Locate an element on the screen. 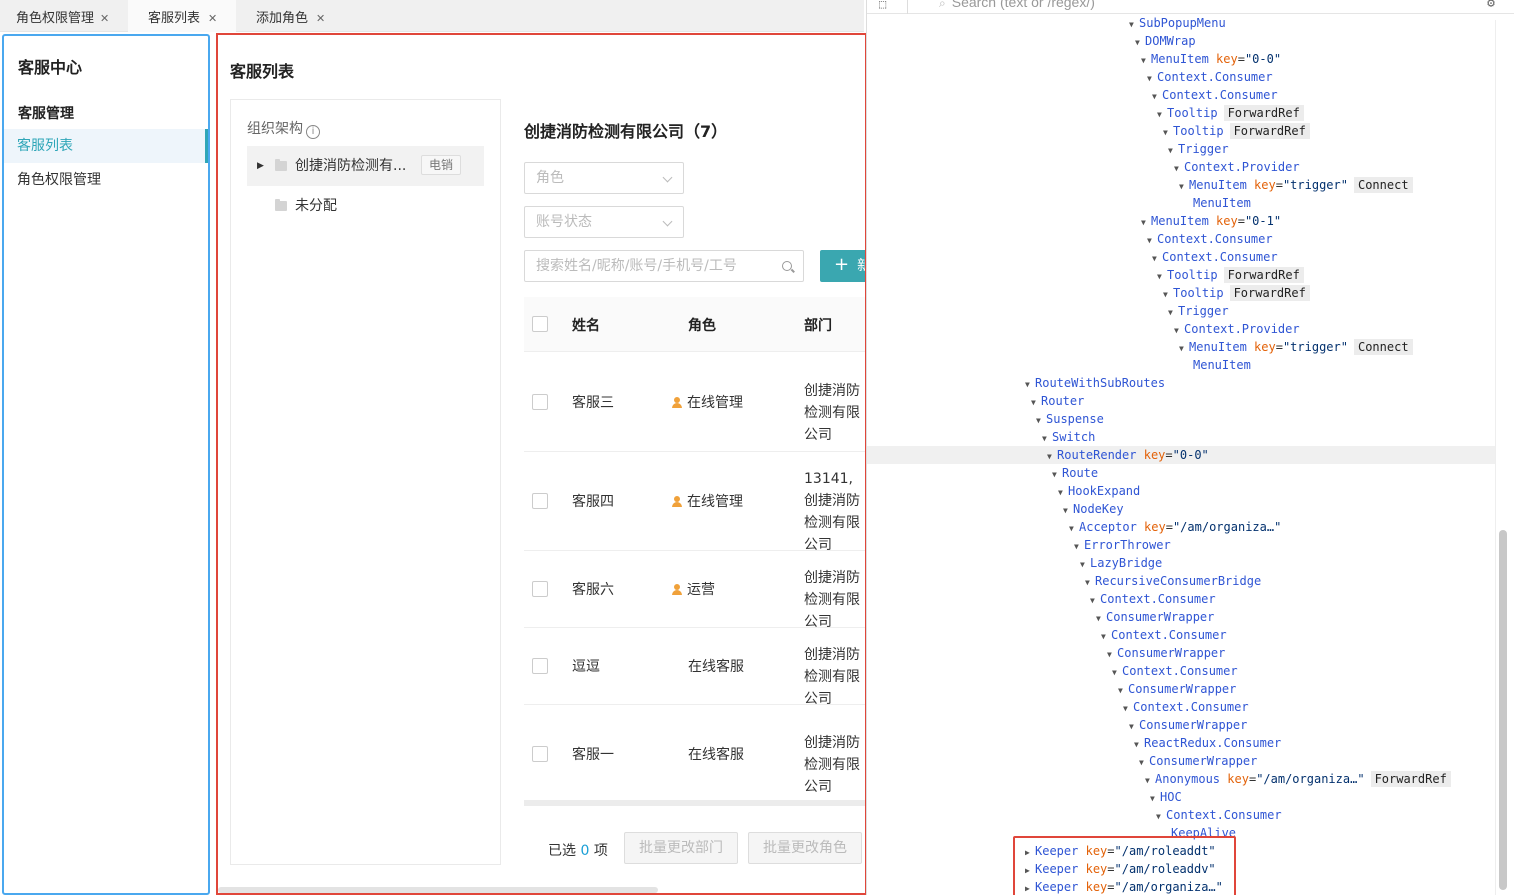  role-select: 角色 is located at coordinates (604, 178).